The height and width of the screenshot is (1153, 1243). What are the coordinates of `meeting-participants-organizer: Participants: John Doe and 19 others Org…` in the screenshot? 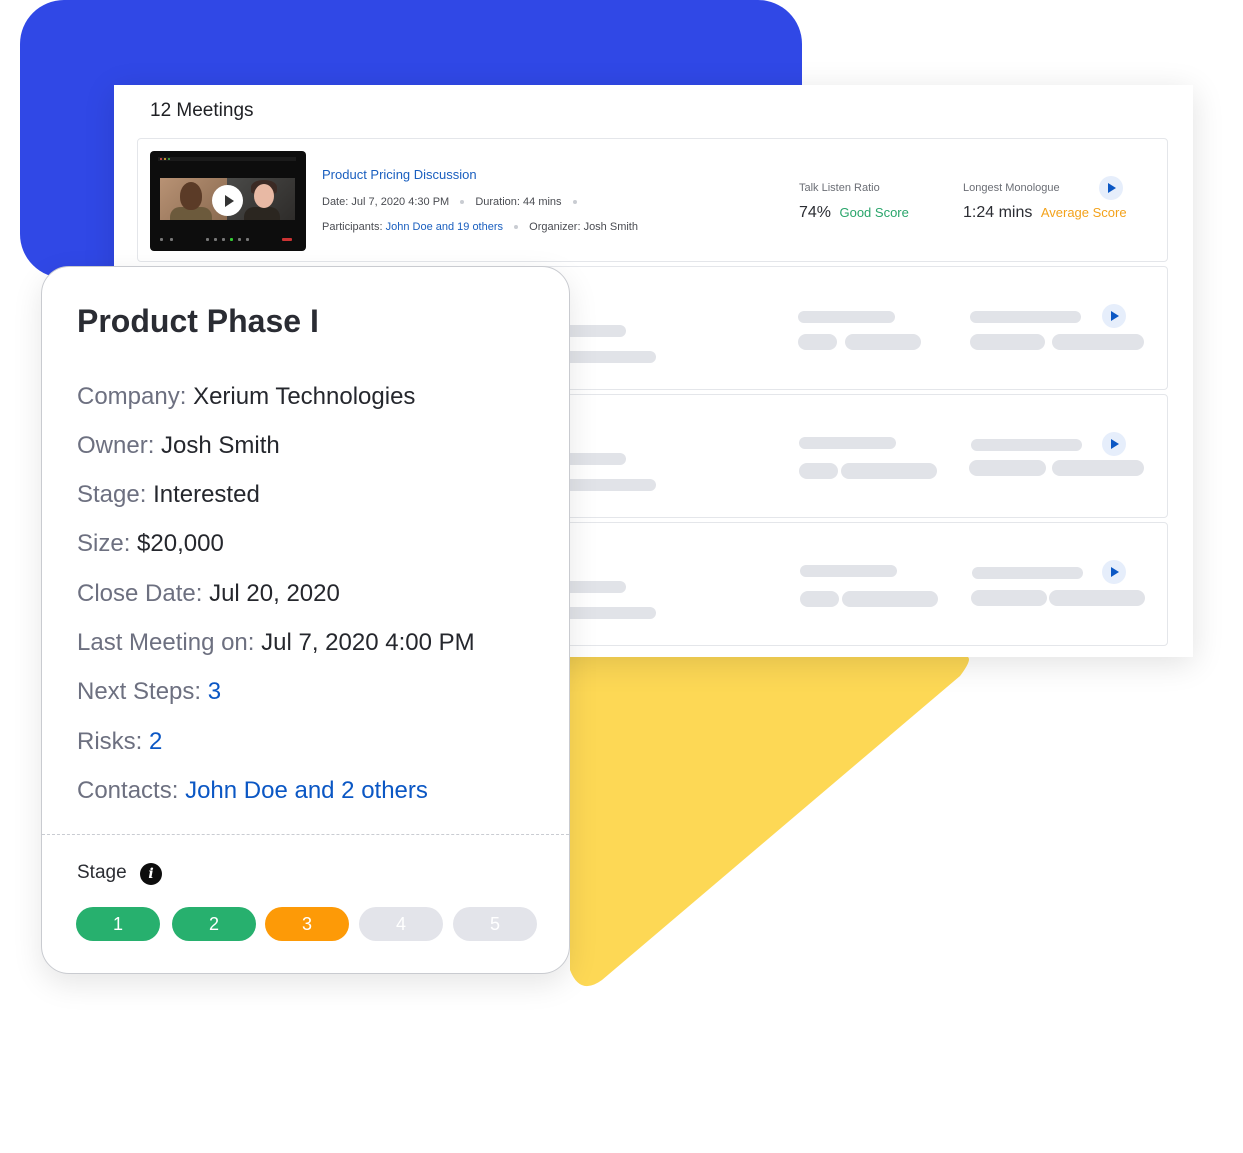 It's located at (480, 227).